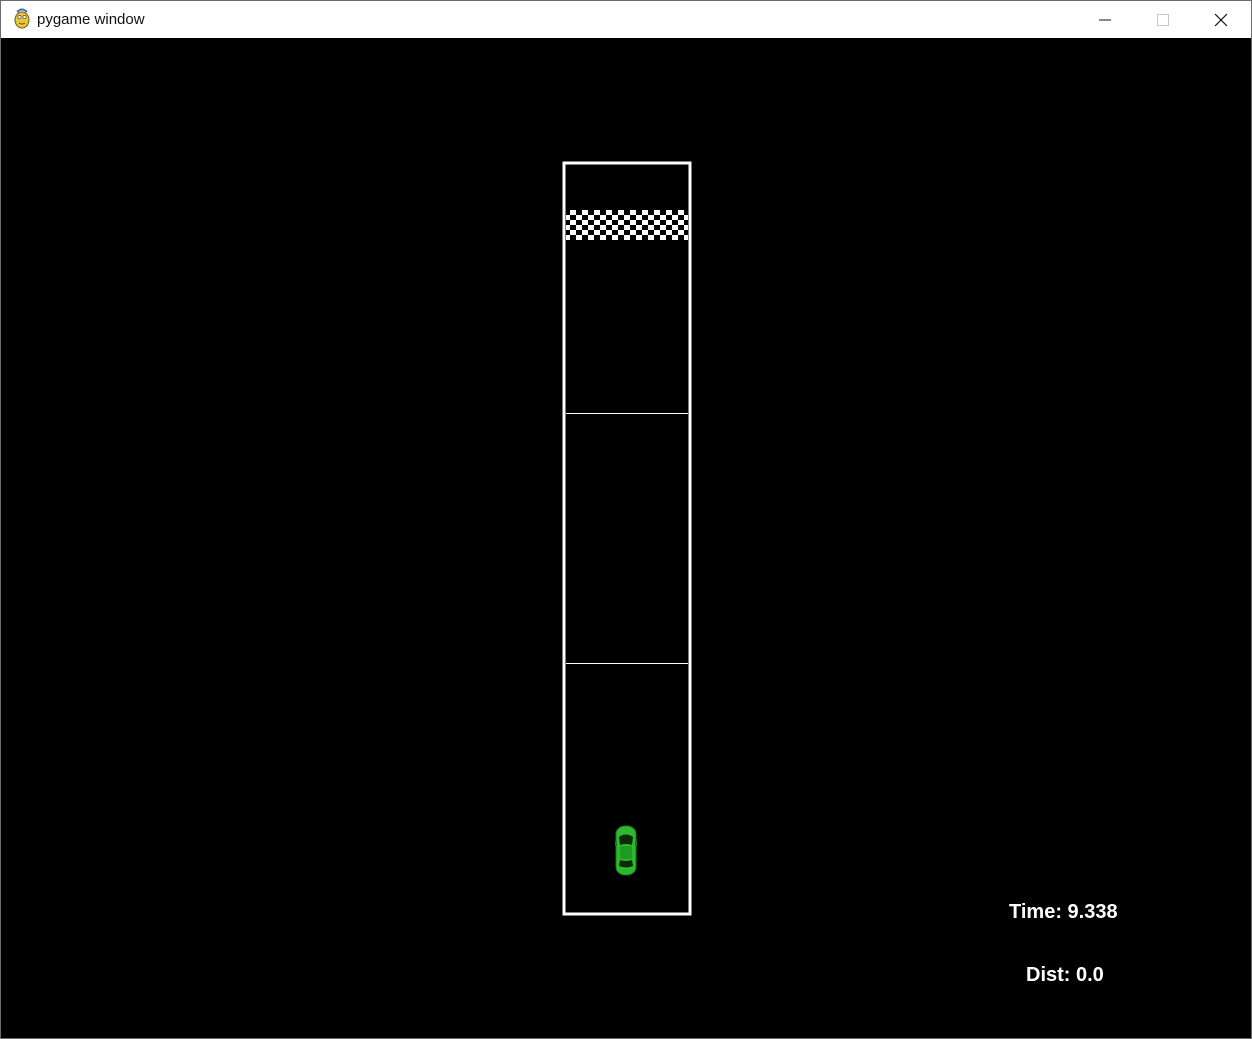 The height and width of the screenshot is (1039, 1252). I want to click on time-readout: Time: 9.338, so click(1063, 912).